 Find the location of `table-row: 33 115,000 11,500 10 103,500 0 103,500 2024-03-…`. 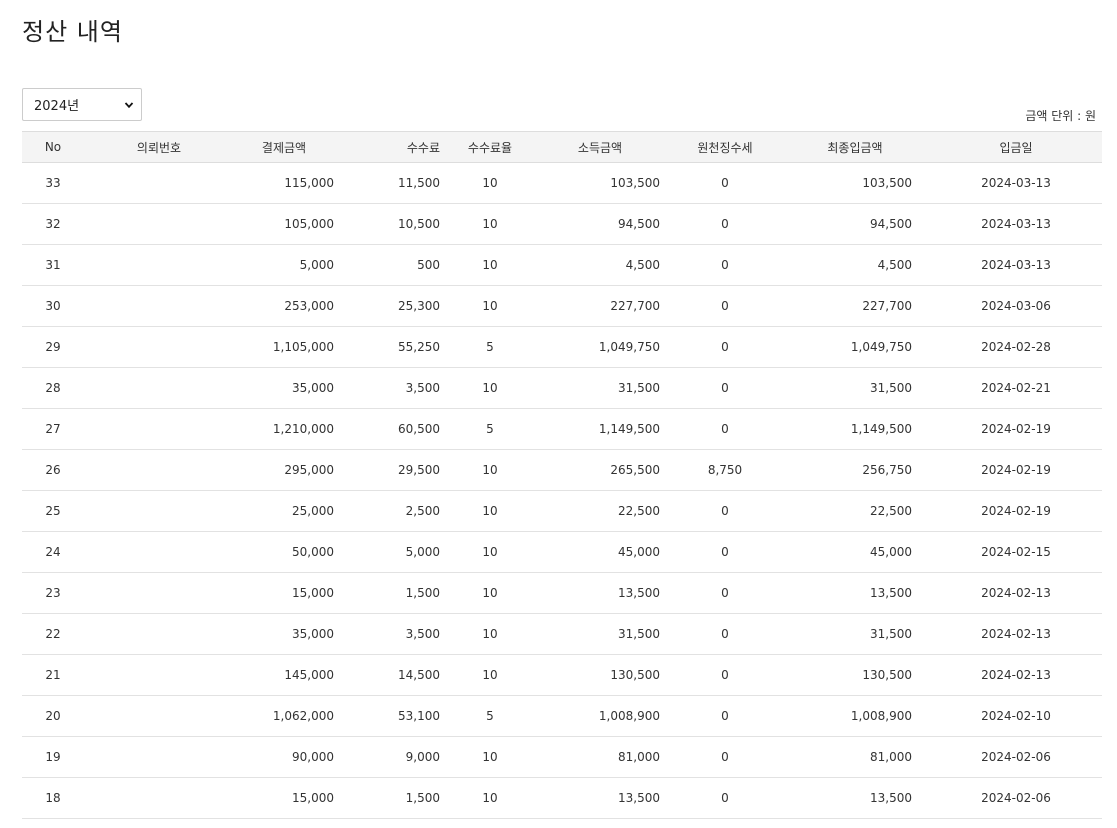

table-row: 33 115,000 11,500 10 103,500 0 103,500 2024-03-… is located at coordinates (562, 183).